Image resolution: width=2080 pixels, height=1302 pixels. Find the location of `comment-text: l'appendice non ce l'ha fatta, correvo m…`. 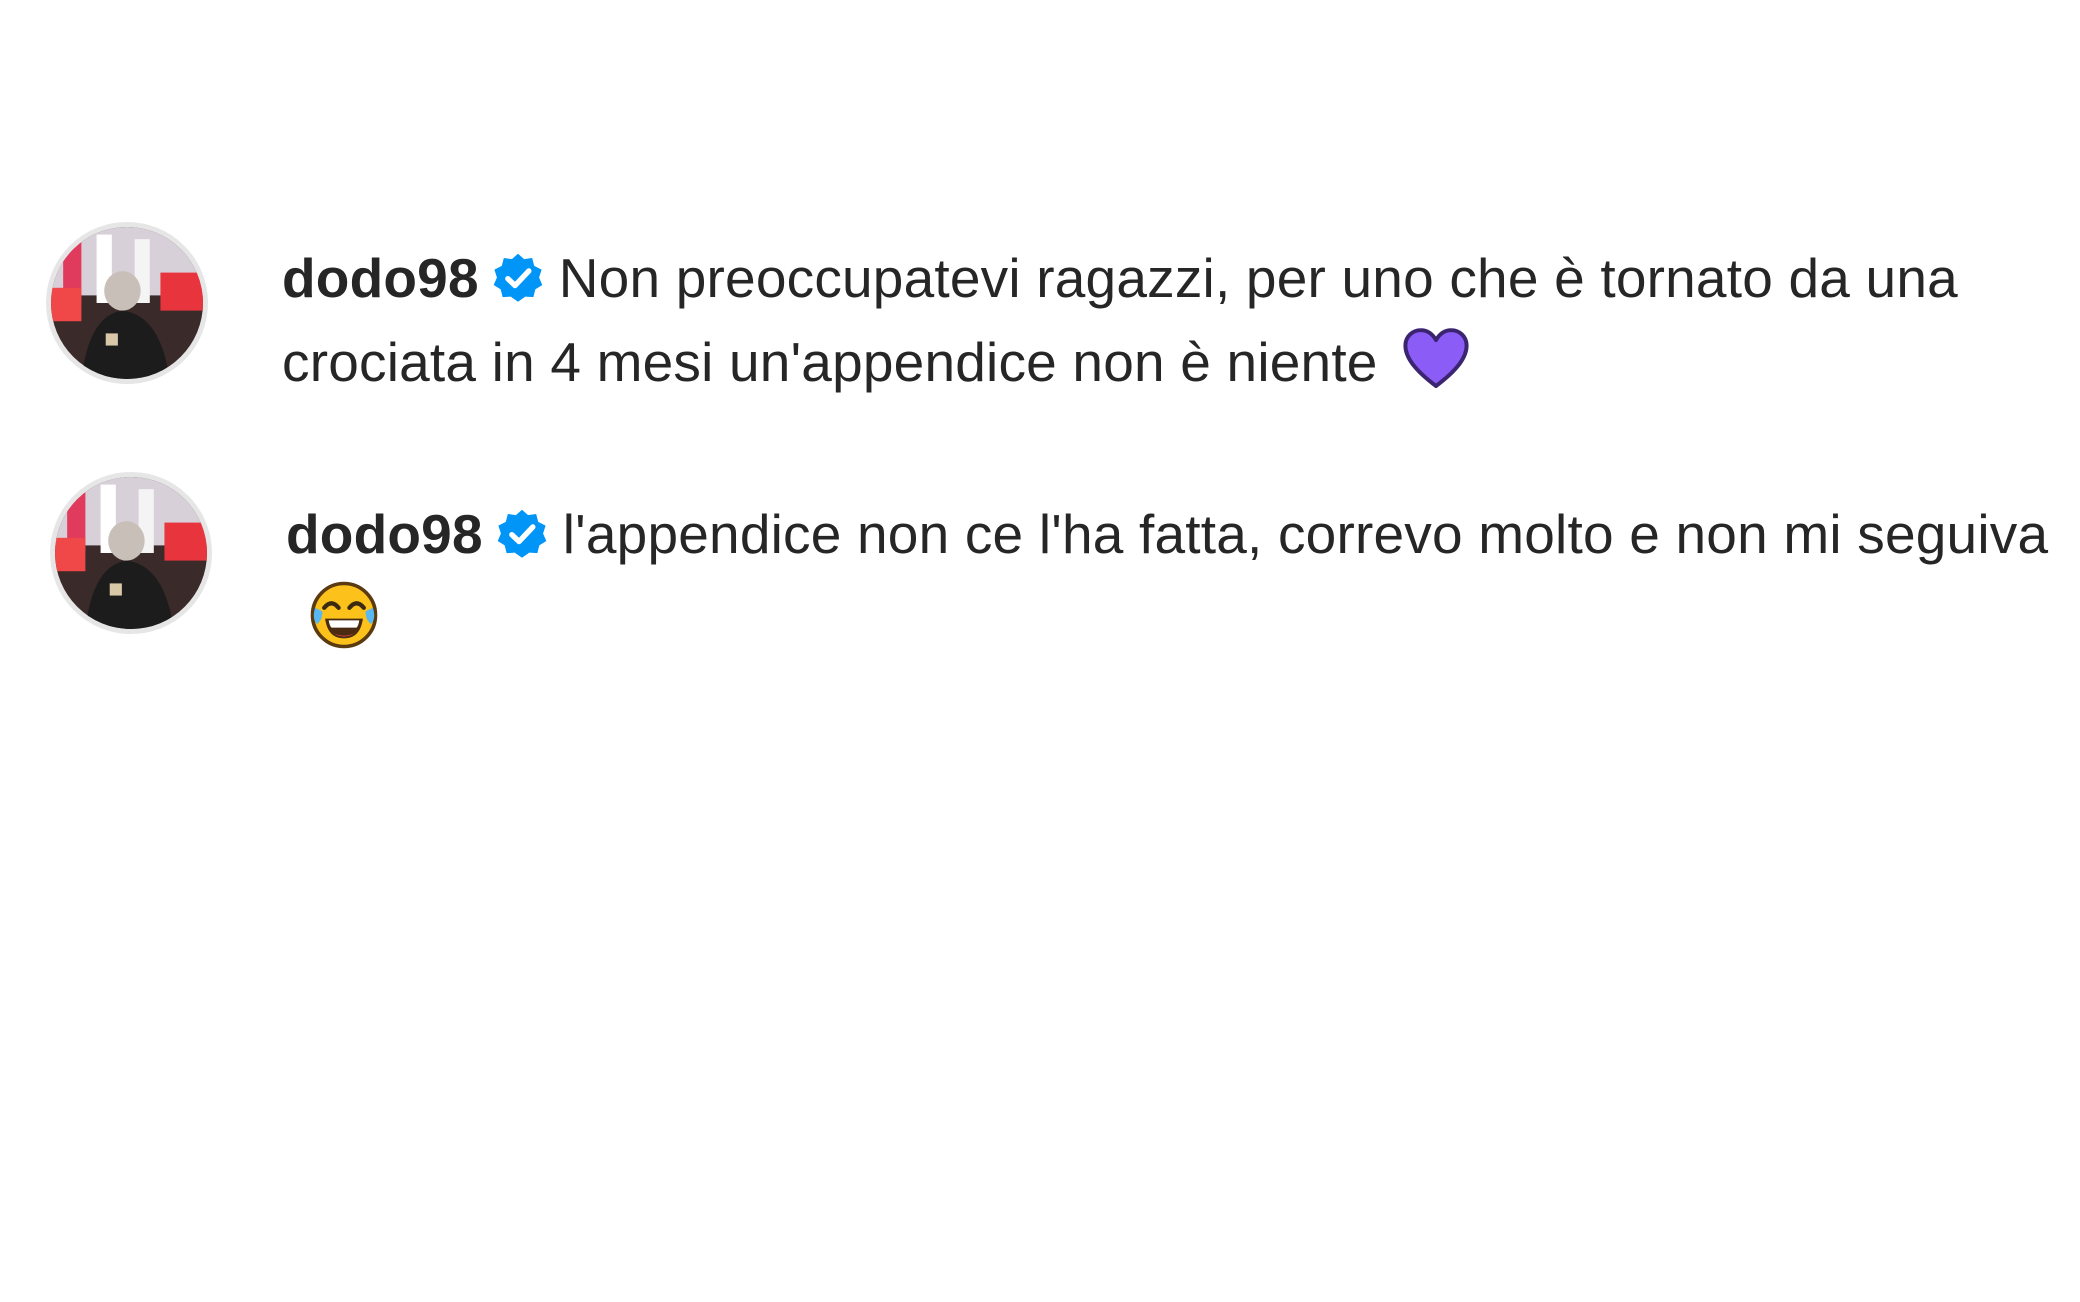

comment-text: l'appendice non ce l'ha fatta, correvo m… is located at coordinates (1305, 534).